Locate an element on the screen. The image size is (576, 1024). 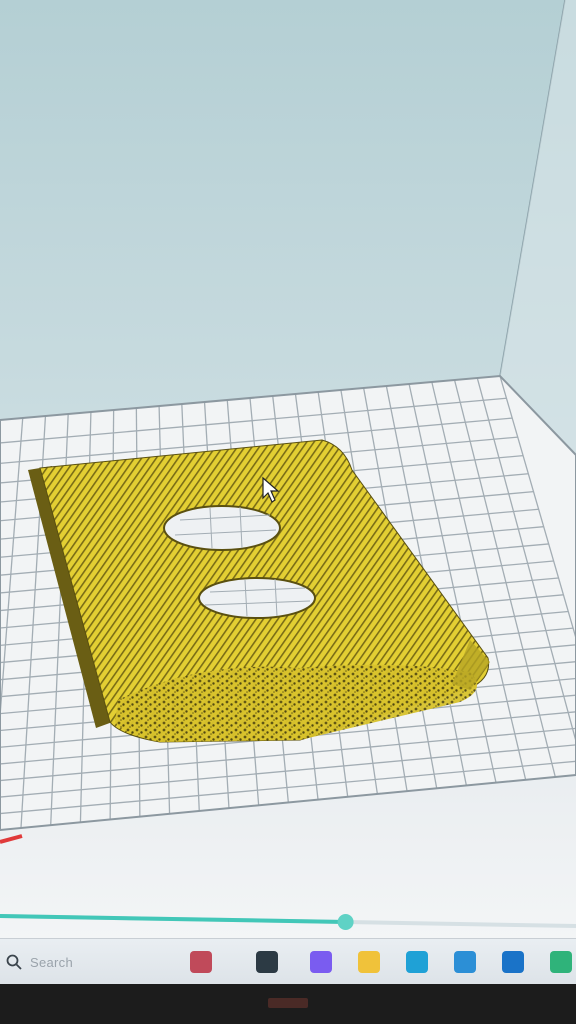
model-hole-lower is located at coordinates (257, 598).